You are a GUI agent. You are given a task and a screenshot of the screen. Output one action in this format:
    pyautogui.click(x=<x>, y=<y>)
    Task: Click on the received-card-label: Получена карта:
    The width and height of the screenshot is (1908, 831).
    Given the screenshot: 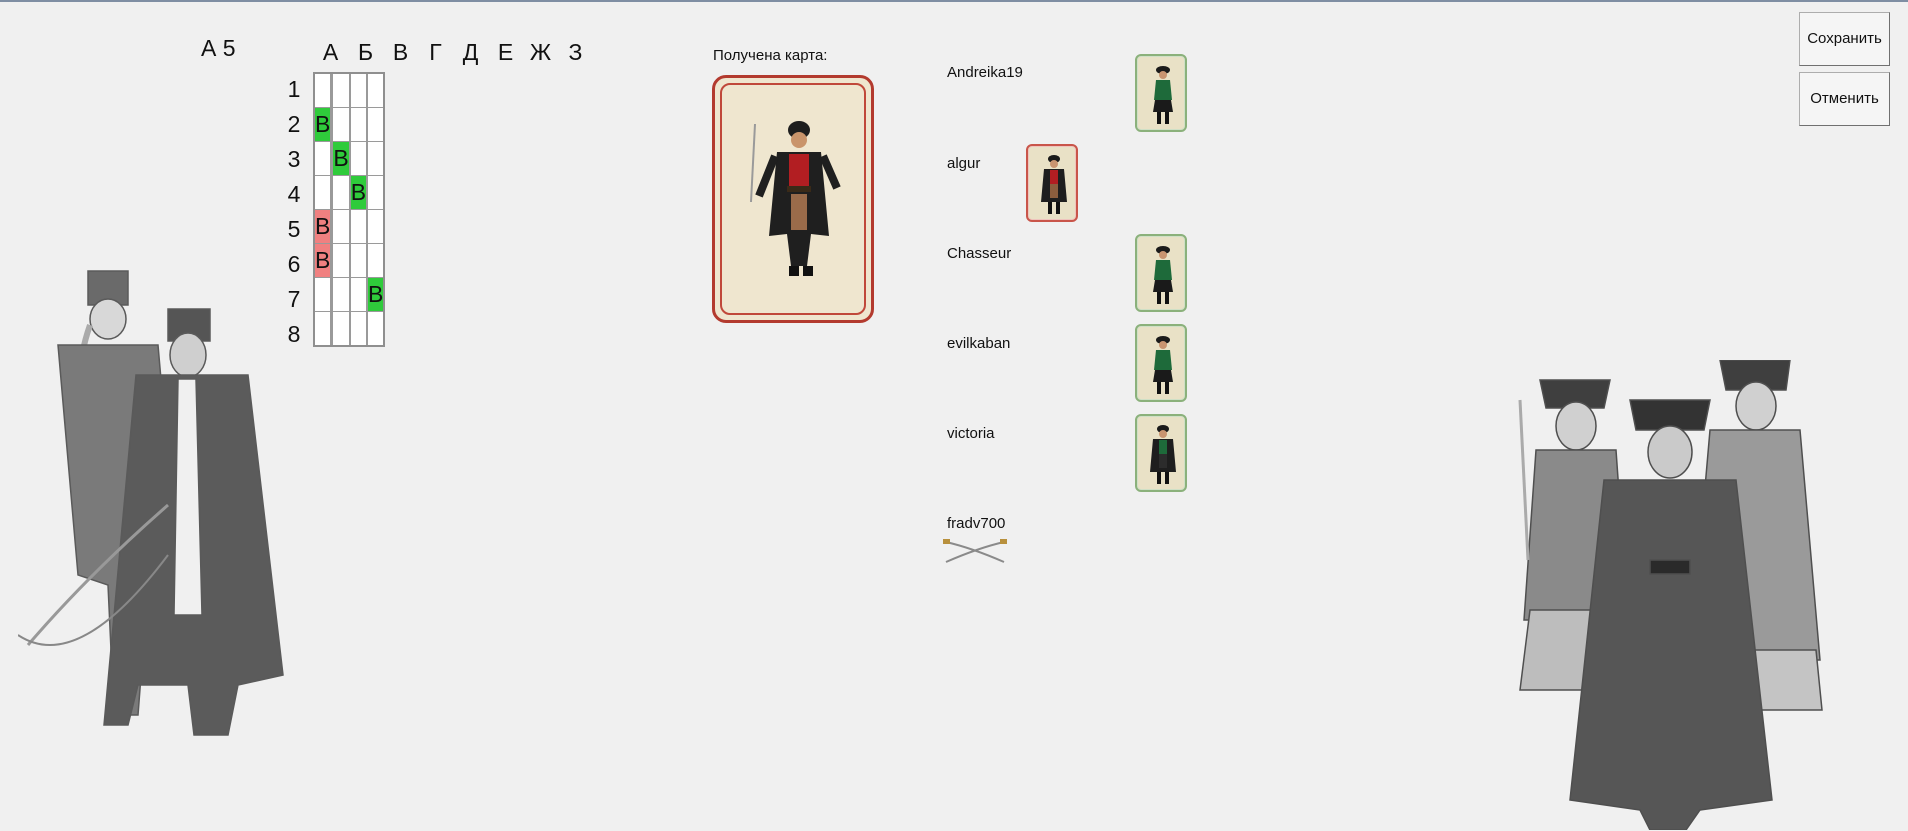 What is the action you would take?
    pyautogui.click(x=770, y=55)
    